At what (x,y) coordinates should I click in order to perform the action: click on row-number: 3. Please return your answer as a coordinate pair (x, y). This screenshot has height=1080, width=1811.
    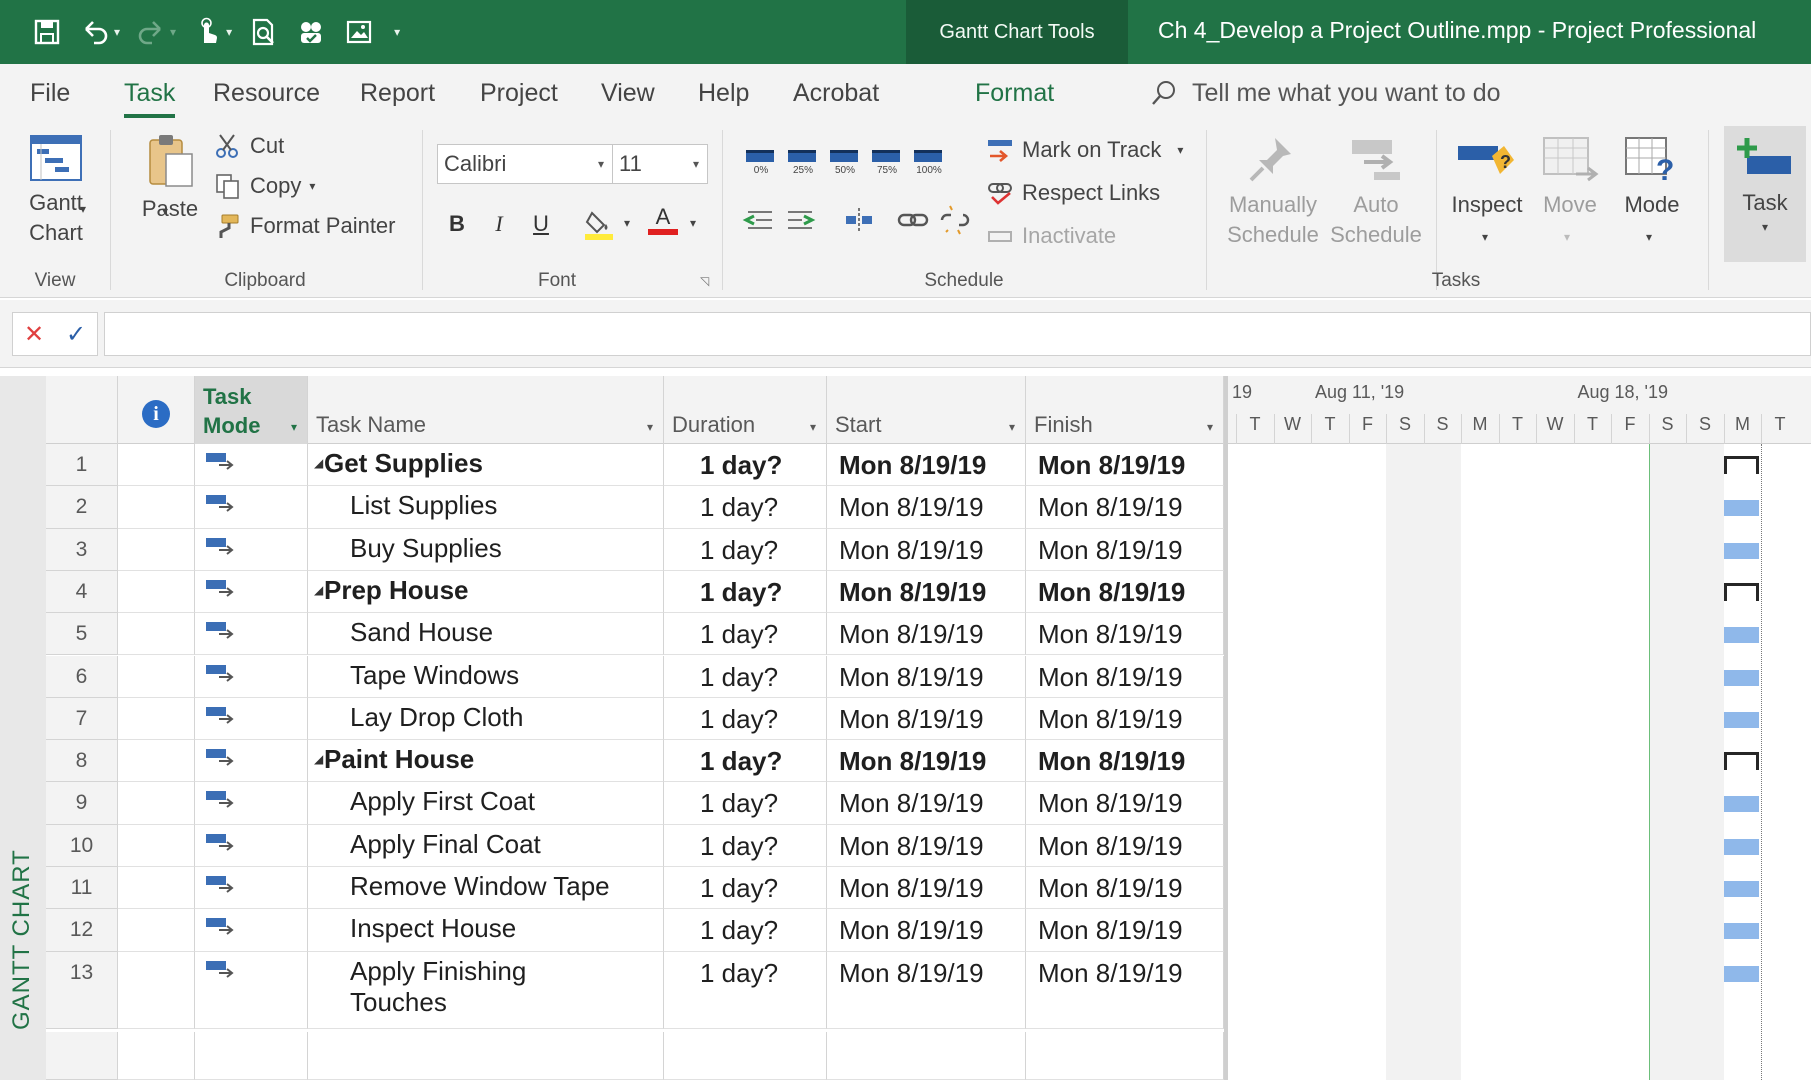
    Looking at the image, I should click on (82, 549).